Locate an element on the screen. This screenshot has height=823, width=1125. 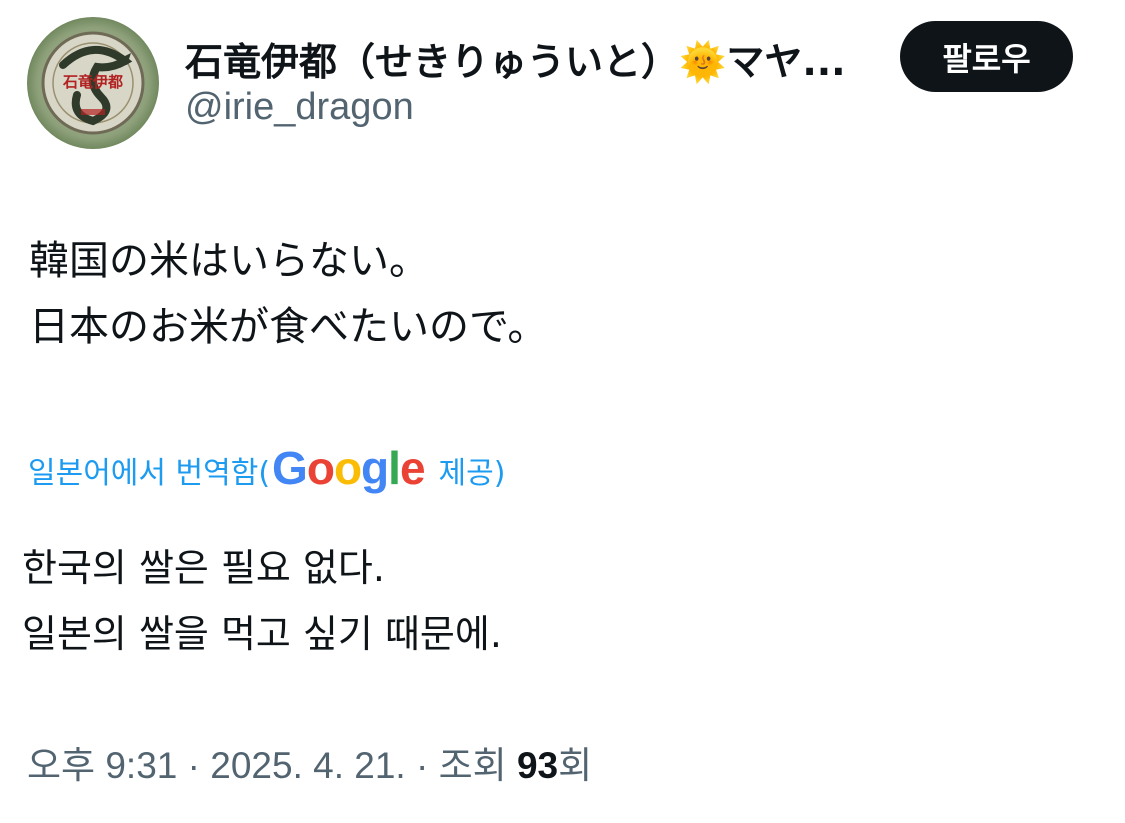
translation-attribution: 일본어에서 번역함( Google 제공) is located at coordinates (266, 470).